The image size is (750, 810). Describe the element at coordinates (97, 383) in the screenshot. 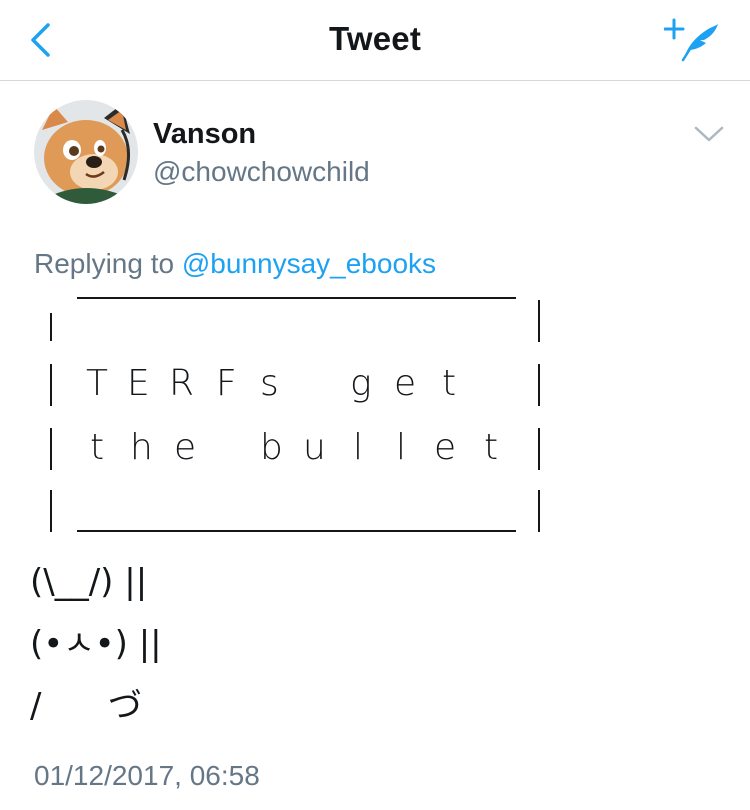

I see `sign-letter: T` at that location.